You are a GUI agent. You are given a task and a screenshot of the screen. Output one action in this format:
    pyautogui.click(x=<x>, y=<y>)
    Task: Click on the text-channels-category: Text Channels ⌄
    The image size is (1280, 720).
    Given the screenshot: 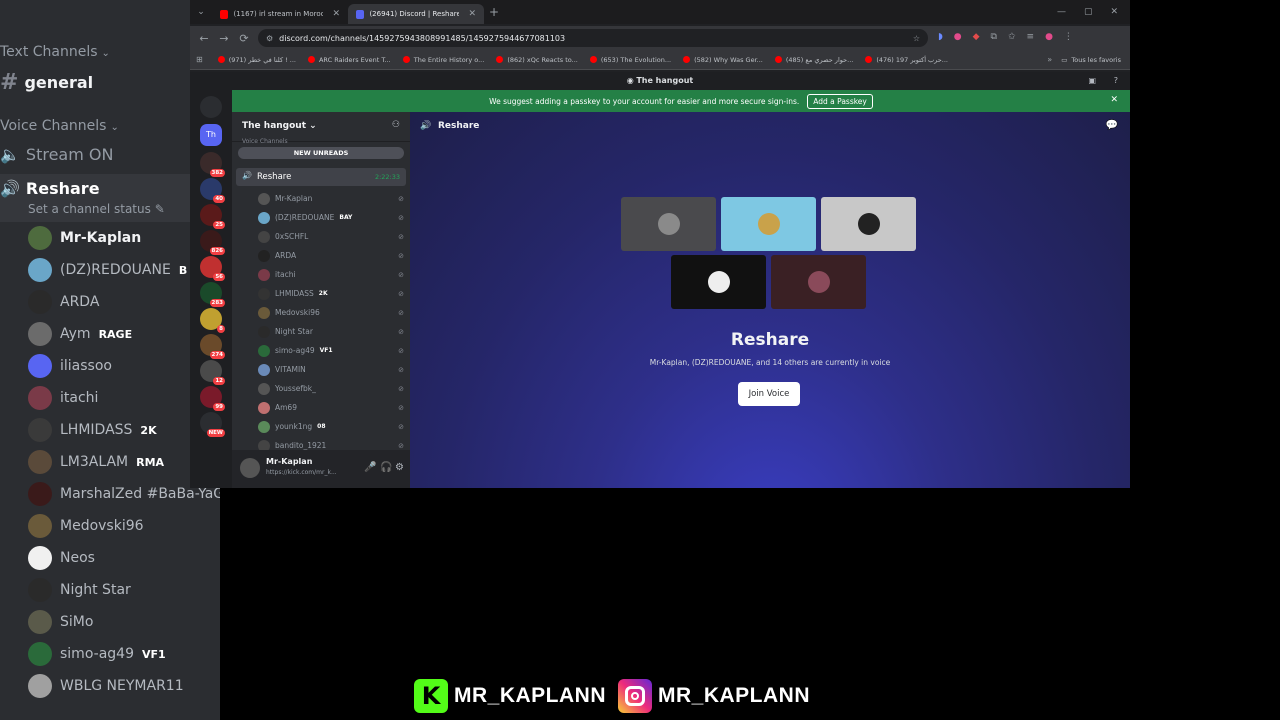 What is the action you would take?
    pyautogui.click(x=55, y=52)
    